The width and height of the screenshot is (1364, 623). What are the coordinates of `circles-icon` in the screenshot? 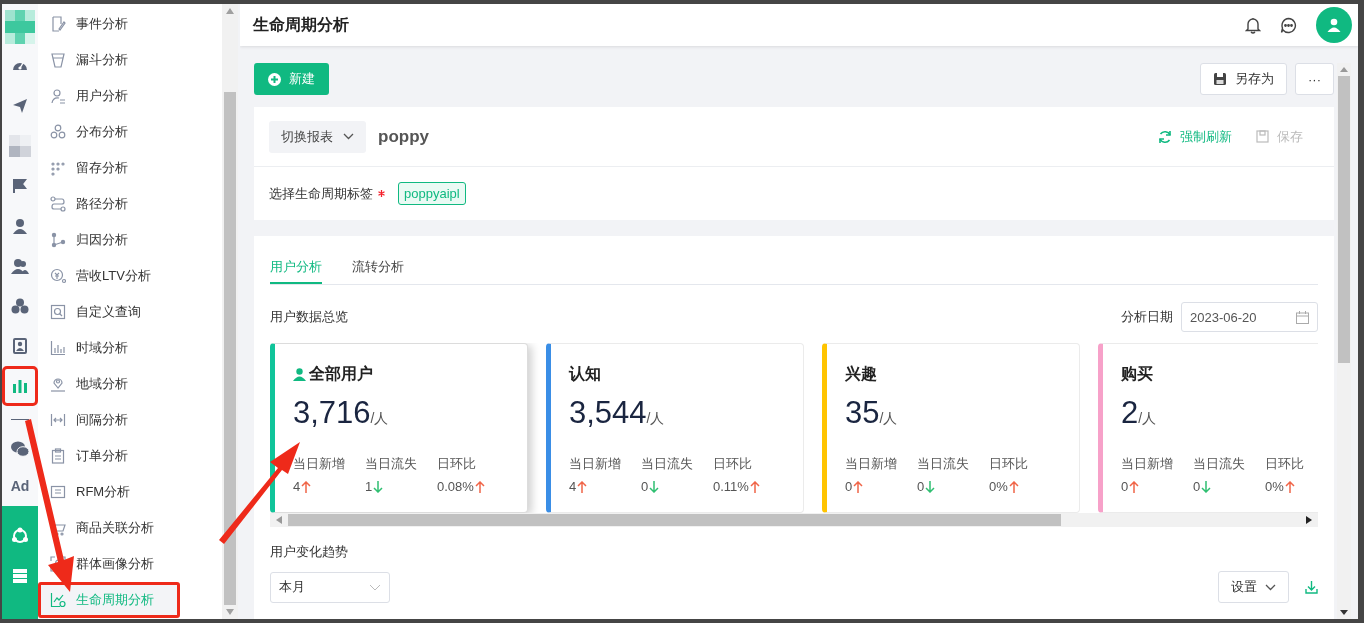 It's located at (58, 132).